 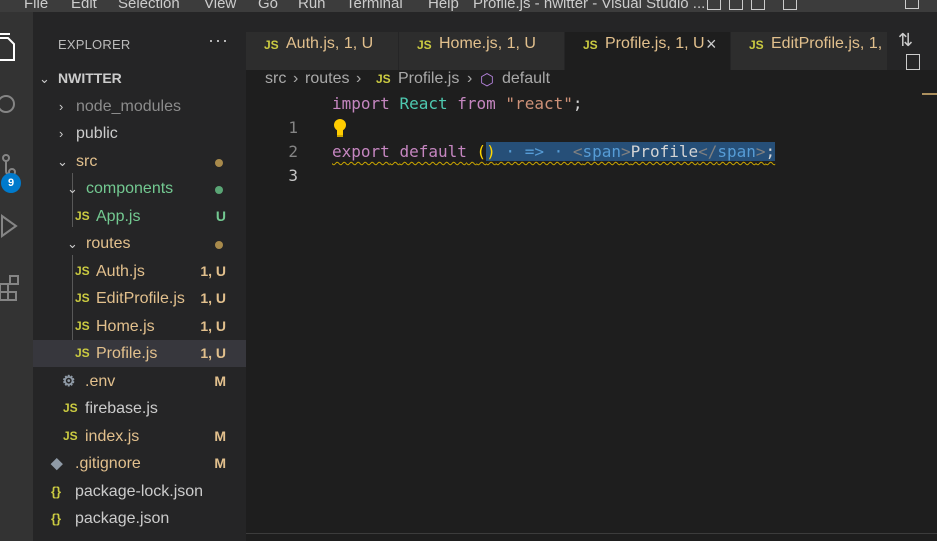 I want to click on folder-label: src, so click(x=87, y=161).